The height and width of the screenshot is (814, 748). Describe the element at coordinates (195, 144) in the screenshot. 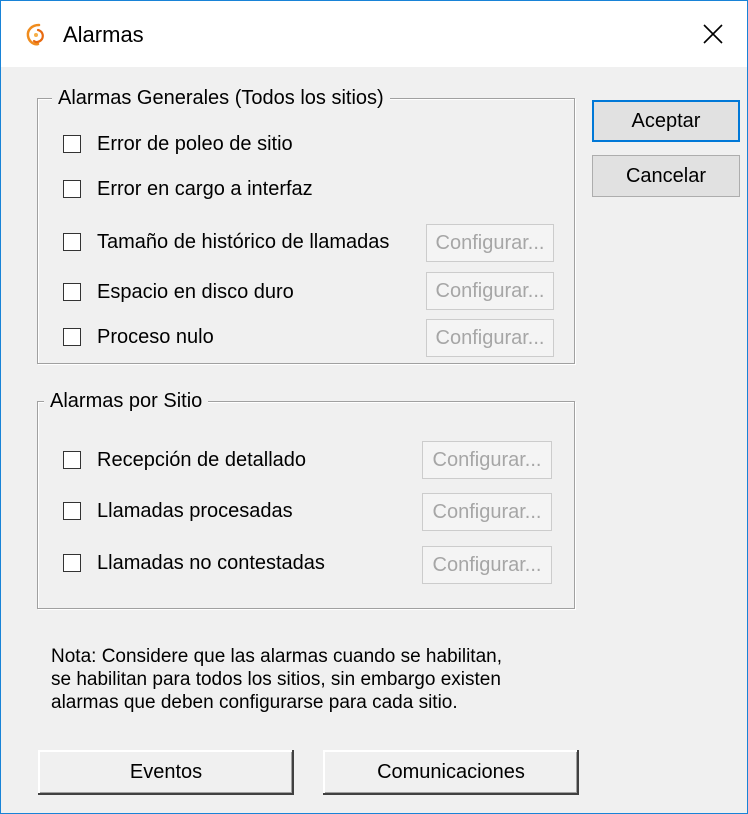

I see `checkbox-label: Error de poleo de sitio` at that location.